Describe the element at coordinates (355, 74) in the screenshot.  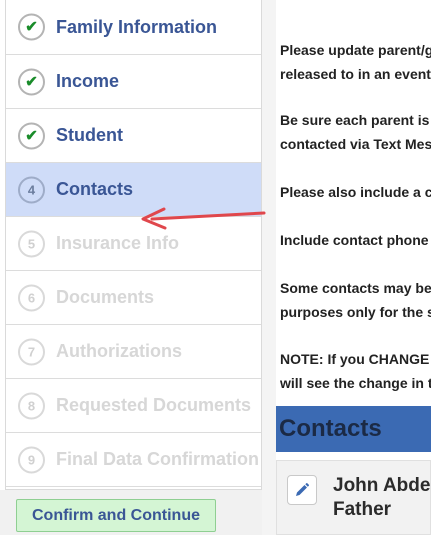
I see `paragraph-line: released to in an event` at that location.